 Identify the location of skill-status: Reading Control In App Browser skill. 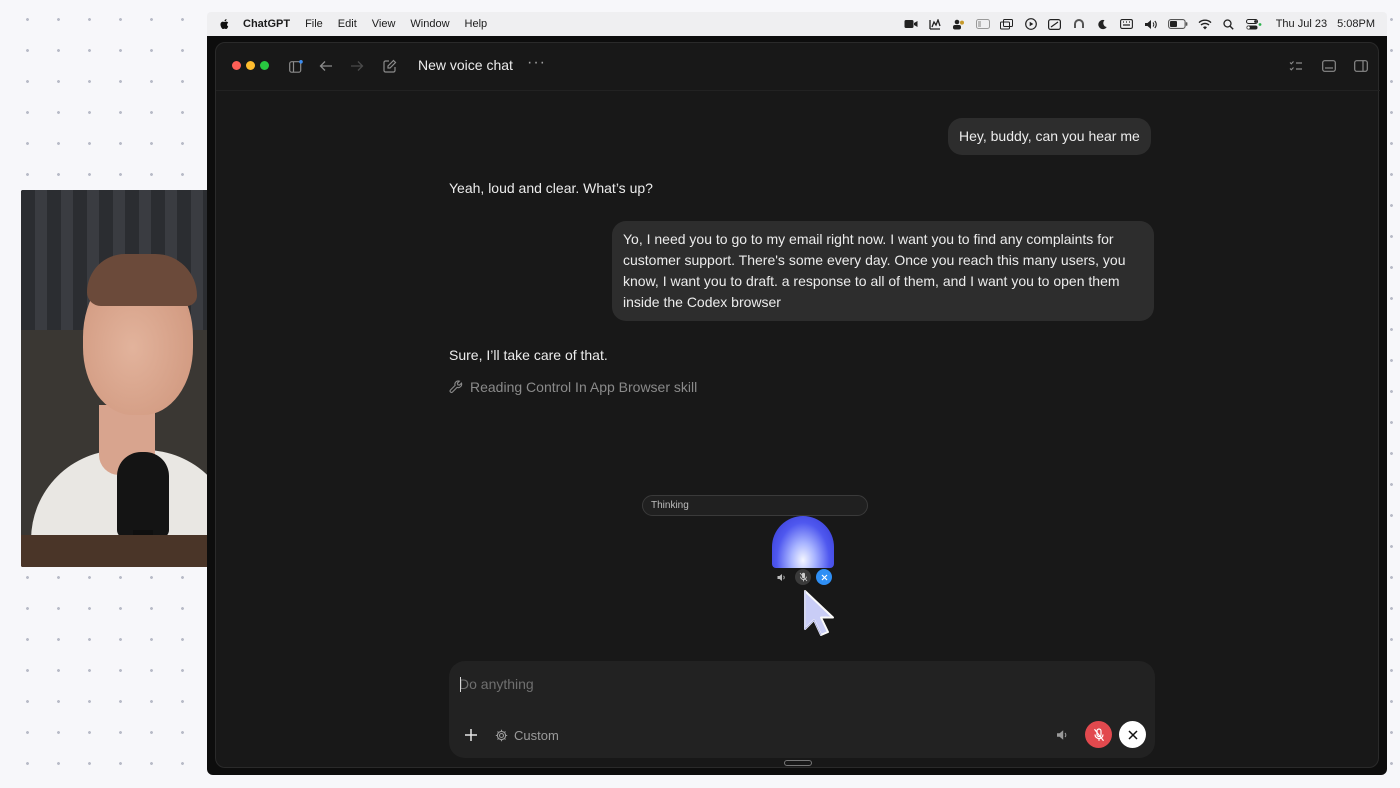
(573, 387).